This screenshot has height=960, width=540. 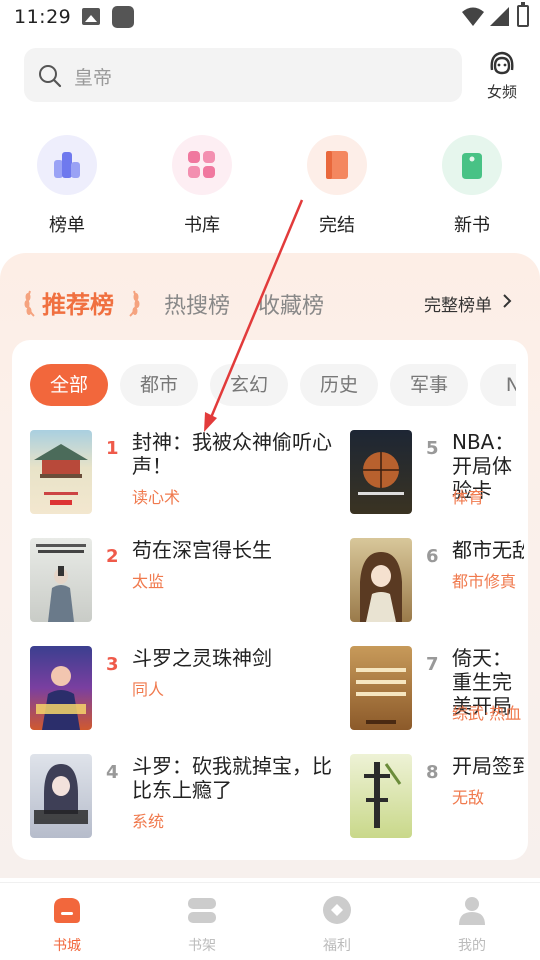 I want to click on book-item: 7 倚天：重生完美开局 综武·热血, so click(x=439, y=689).